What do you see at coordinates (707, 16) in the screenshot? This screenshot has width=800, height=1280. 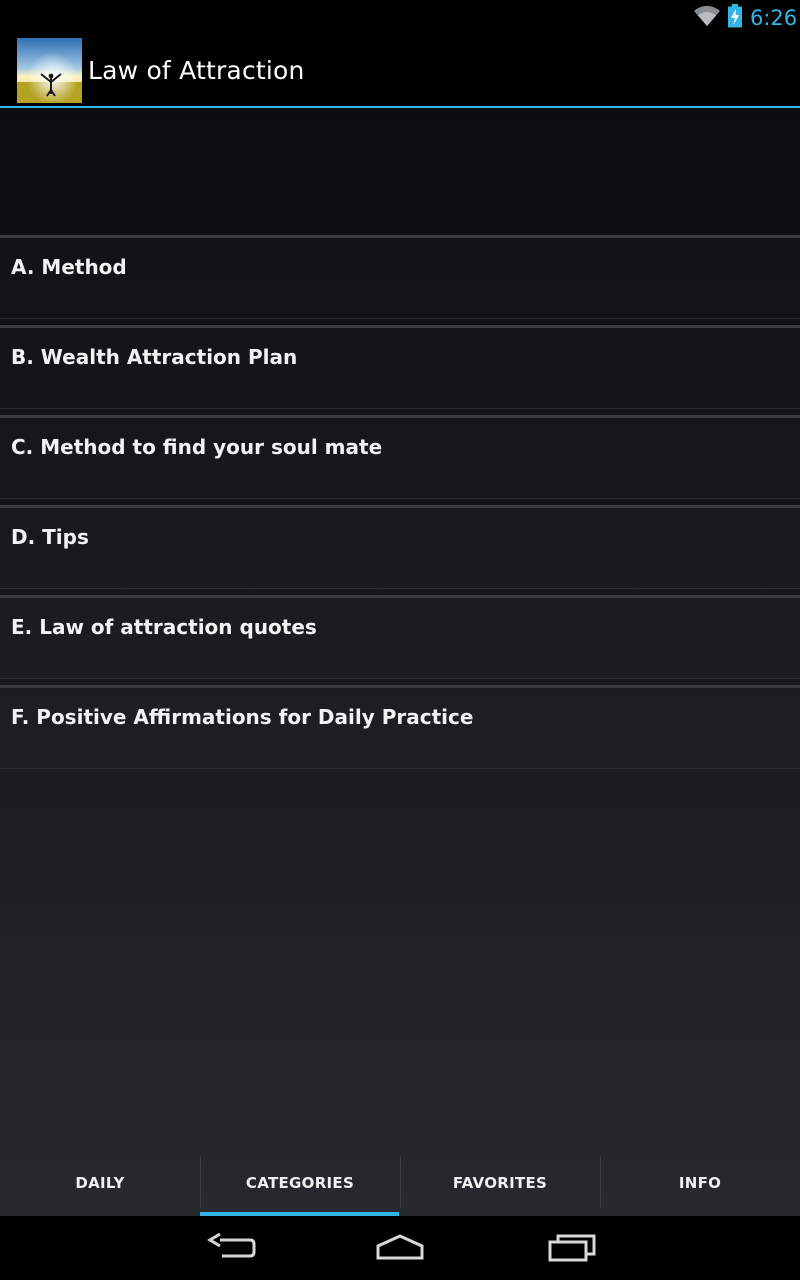 I see `wifi-icon` at bounding box center [707, 16].